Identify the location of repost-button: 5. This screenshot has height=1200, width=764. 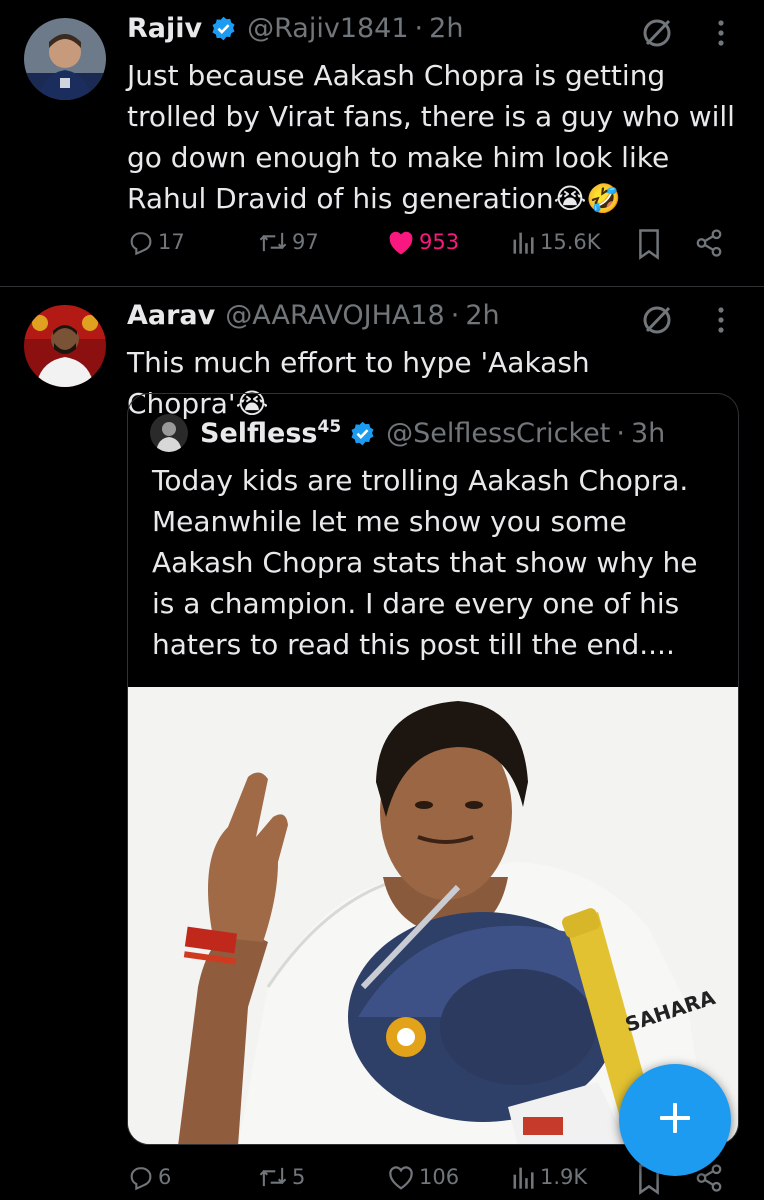
(281, 1177).